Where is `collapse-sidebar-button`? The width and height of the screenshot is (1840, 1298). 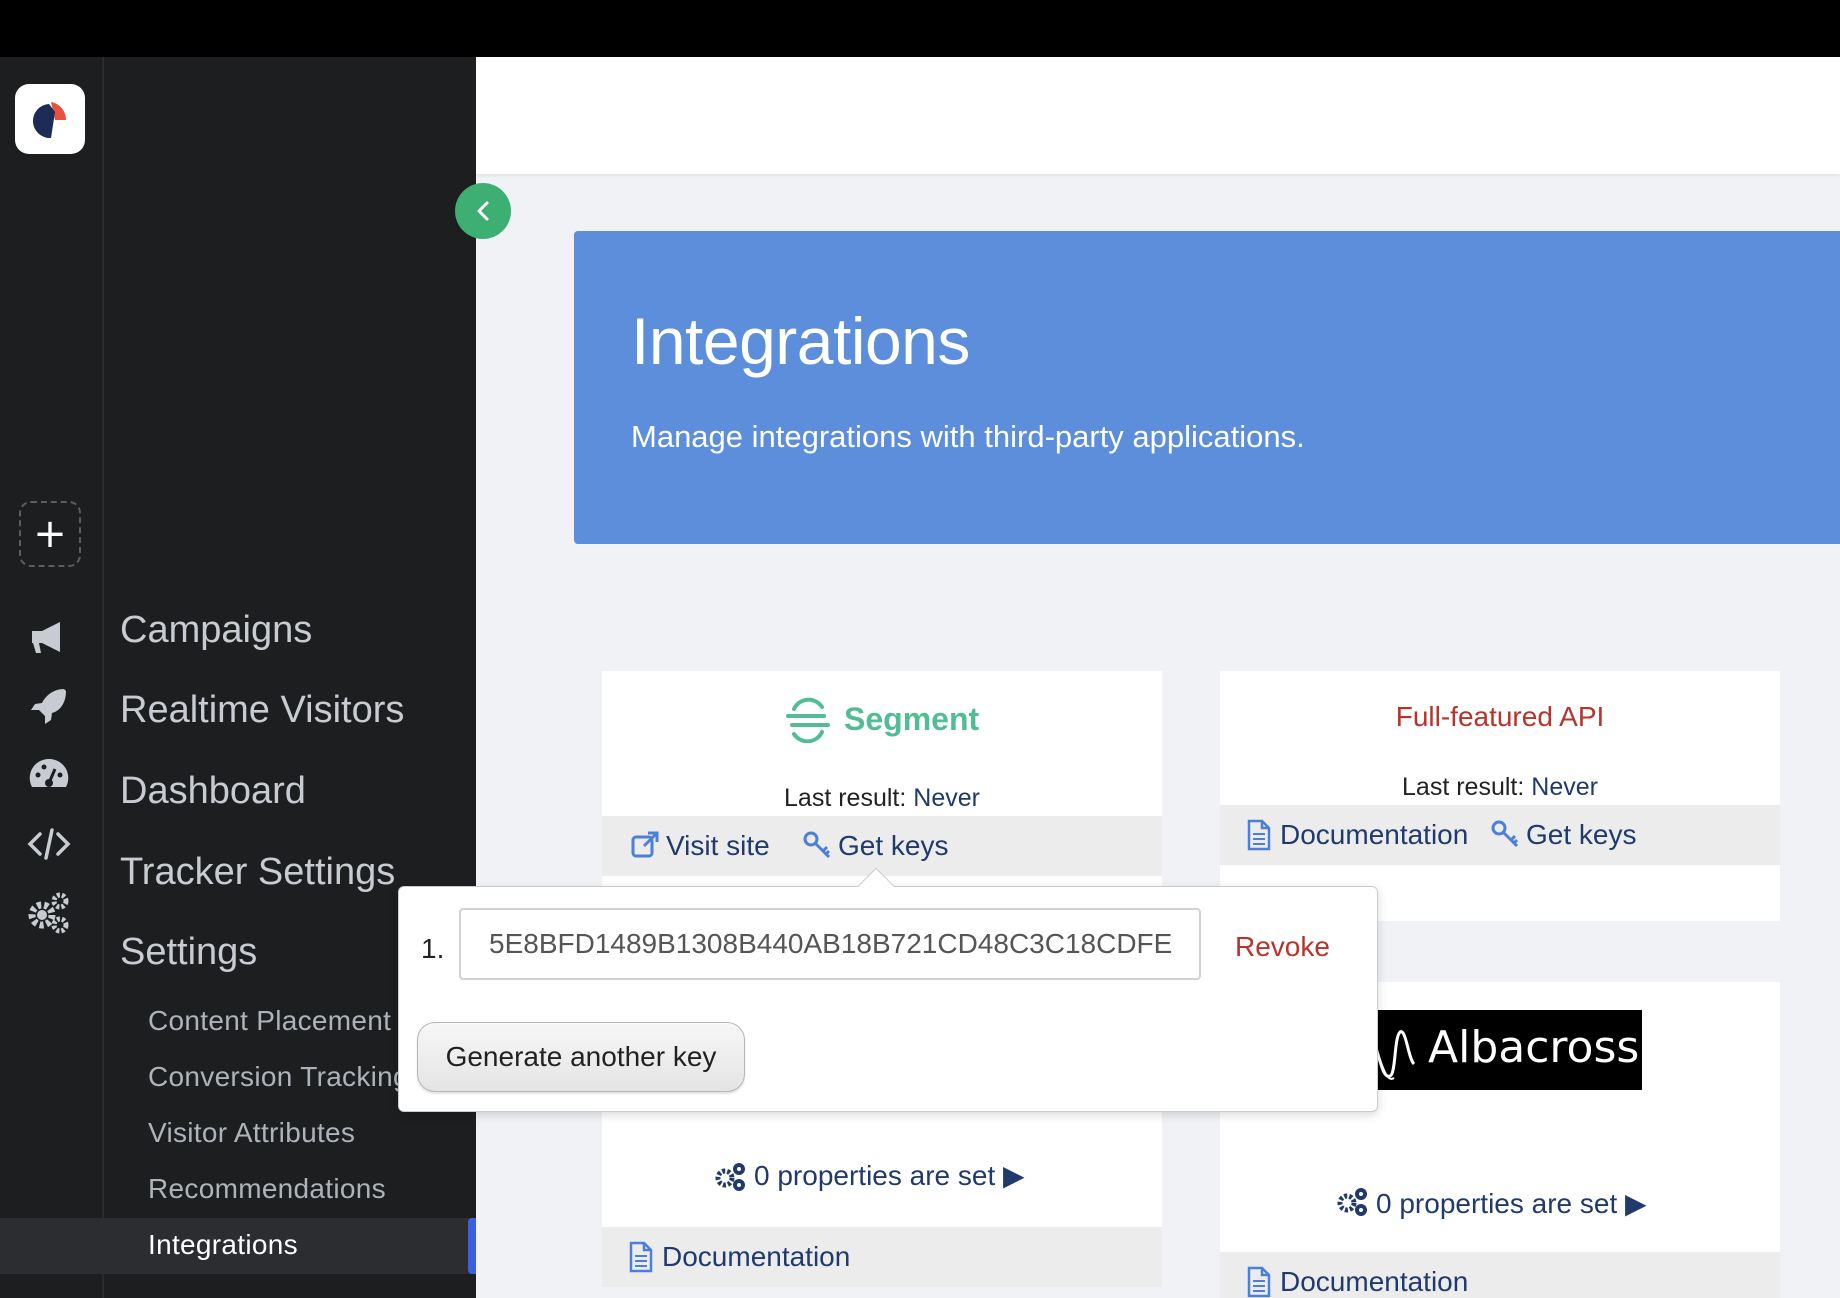 collapse-sidebar-button is located at coordinates (483, 211).